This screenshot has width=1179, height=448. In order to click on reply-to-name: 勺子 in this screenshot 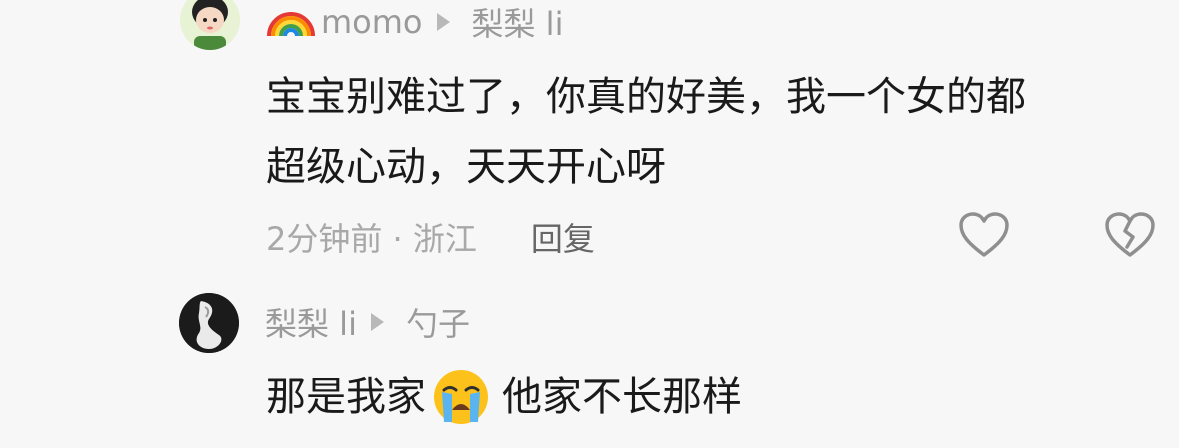, I will do `click(438, 322)`.